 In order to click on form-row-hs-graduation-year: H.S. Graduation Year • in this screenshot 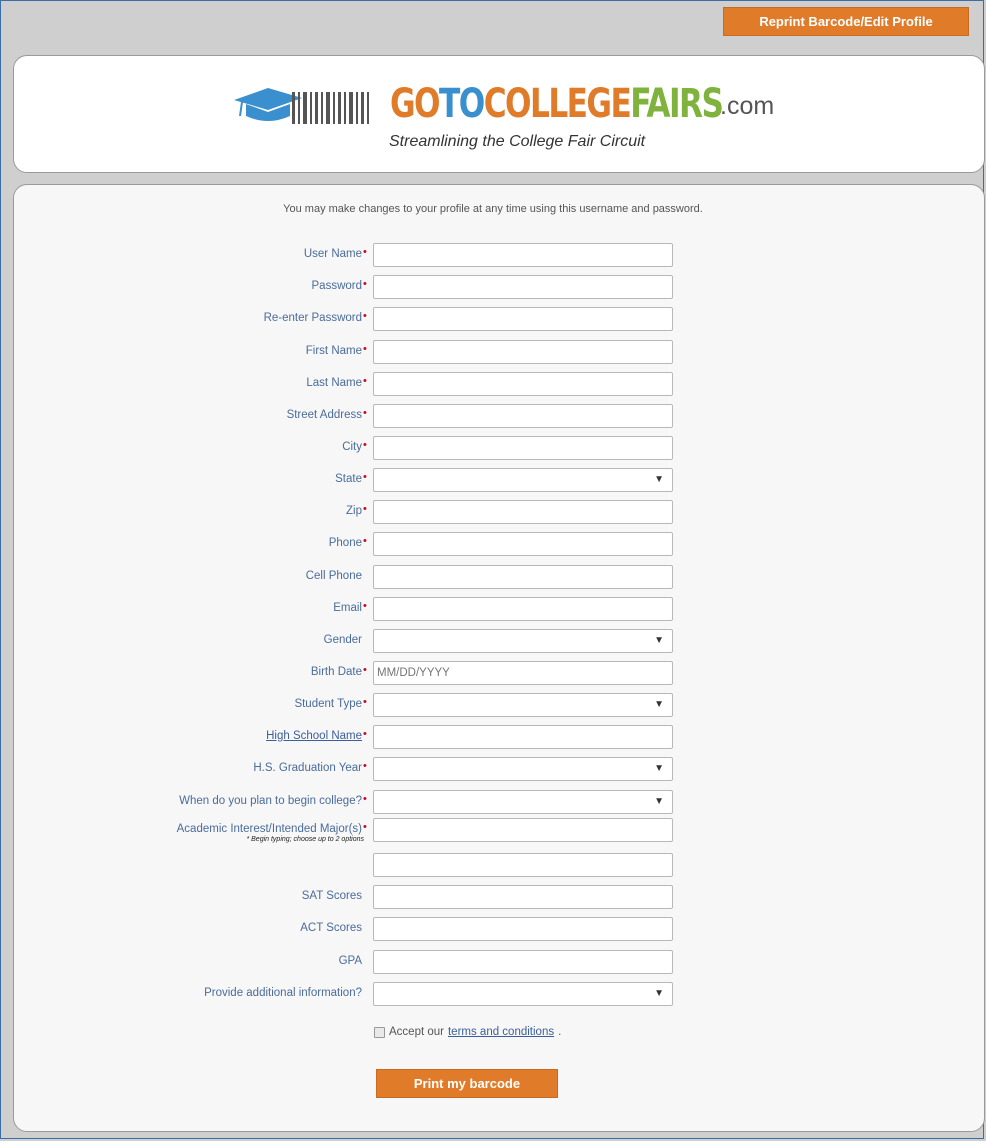, I will do `click(493, 770)`.